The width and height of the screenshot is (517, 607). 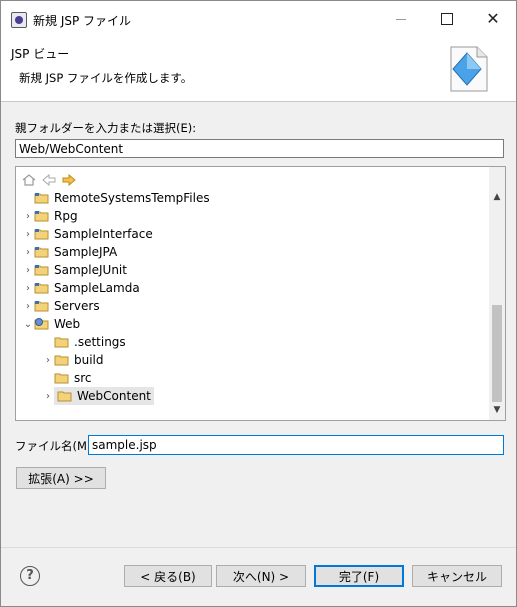 What do you see at coordinates (67, 324) in the screenshot?
I see `tree-item-label: Web` at bounding box center [67, 324].